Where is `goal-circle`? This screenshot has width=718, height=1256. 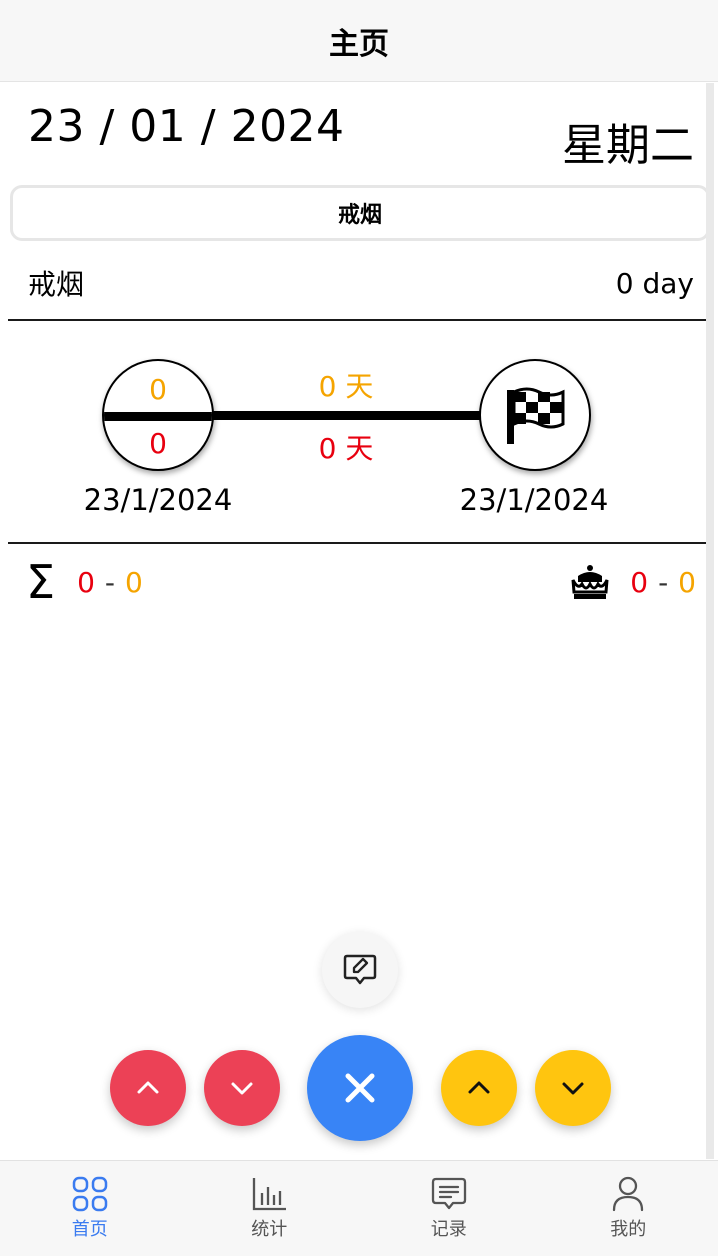
goal-circle is located at coordinates (535, 415).